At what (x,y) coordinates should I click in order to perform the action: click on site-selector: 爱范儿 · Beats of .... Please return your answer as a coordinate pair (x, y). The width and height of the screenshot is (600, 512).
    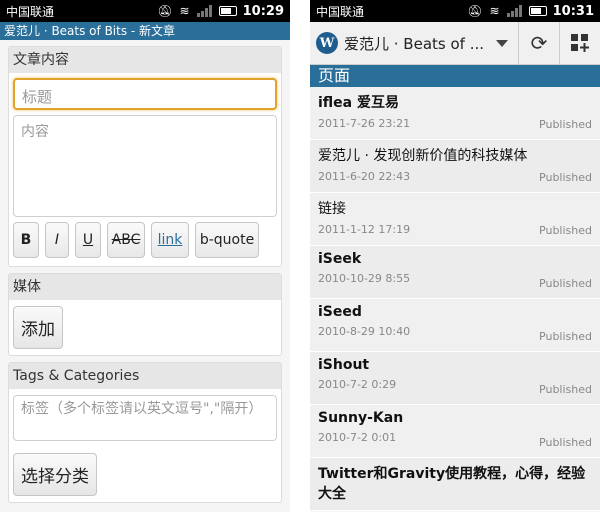
    Looking at the image, I should click on (420, 43).